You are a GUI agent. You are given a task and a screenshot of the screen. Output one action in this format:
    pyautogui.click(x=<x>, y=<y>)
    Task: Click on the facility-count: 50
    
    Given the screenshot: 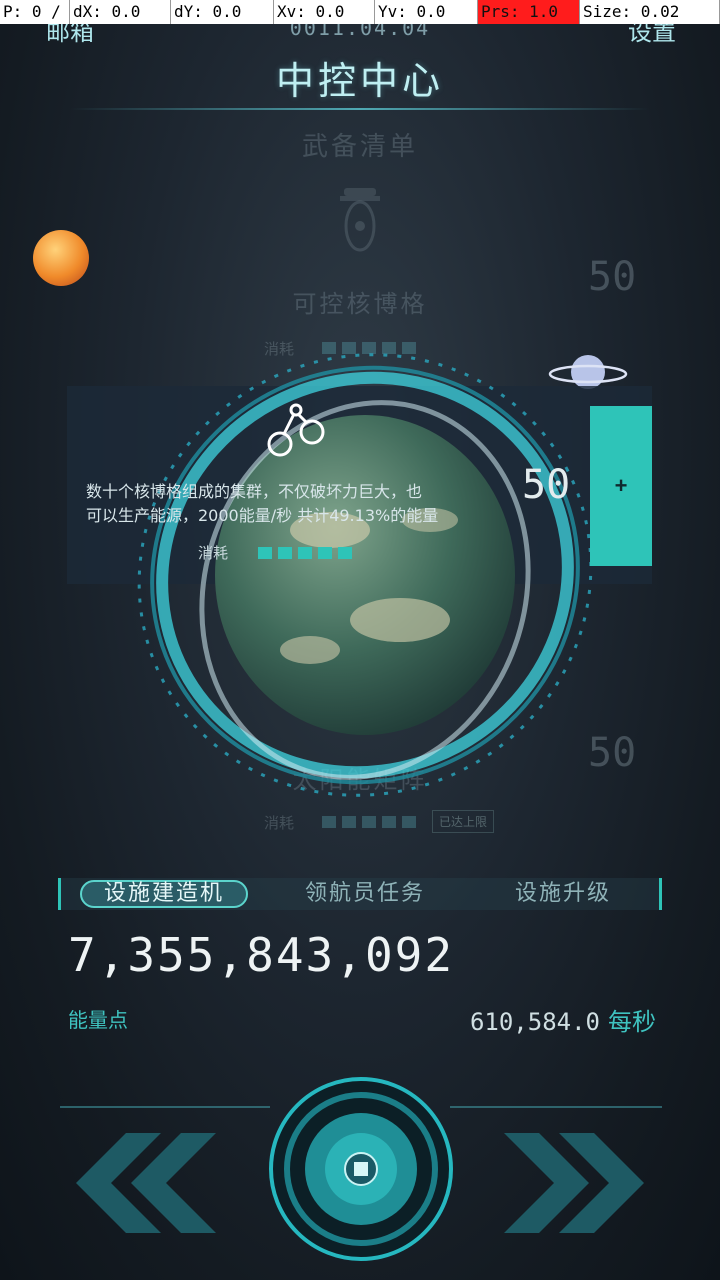 What is the action you would take?
    pyautogui.click(x=546, y=485)
    